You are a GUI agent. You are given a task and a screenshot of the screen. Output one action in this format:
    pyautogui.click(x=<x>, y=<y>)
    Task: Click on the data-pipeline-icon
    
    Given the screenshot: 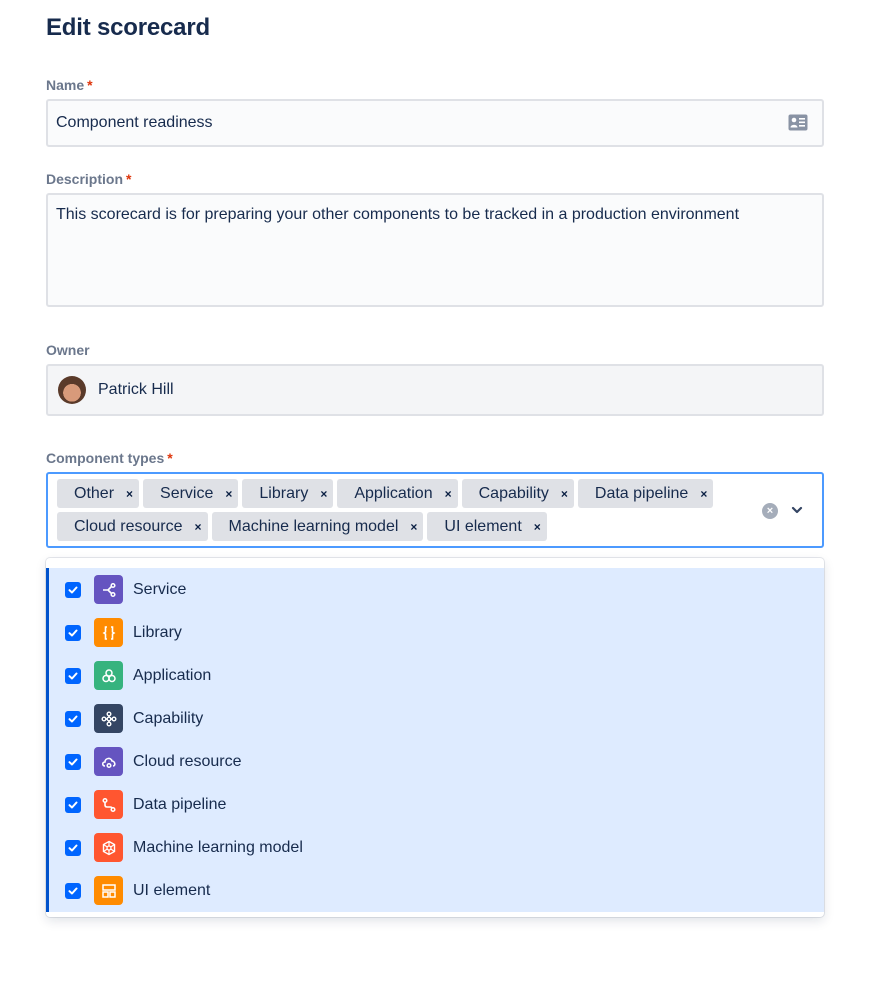 What is the action you would take?
    pyautogui.click(x=108, y=804)
    